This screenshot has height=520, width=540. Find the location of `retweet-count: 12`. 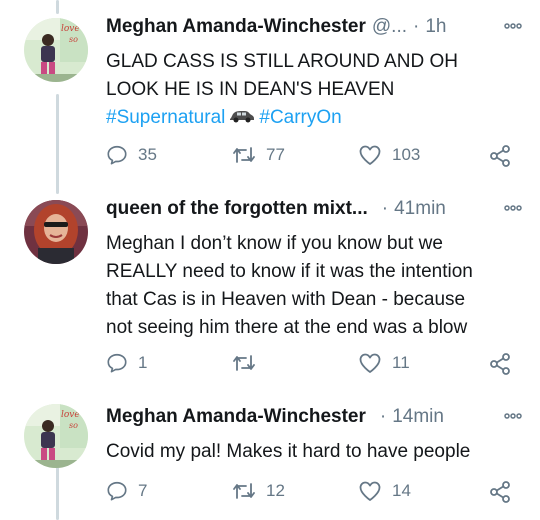

retweet-count: 12 is located at coordinates (275, 490).